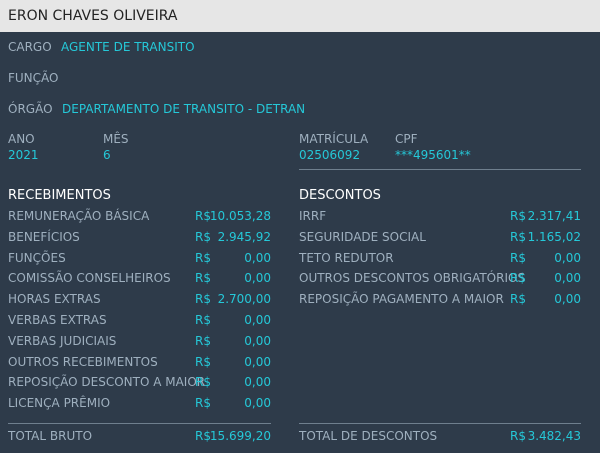  Describe the element at coordinates (346, 258) in the screenshot. I see `descontos-row-label: TETO REDUTOR` at that location.